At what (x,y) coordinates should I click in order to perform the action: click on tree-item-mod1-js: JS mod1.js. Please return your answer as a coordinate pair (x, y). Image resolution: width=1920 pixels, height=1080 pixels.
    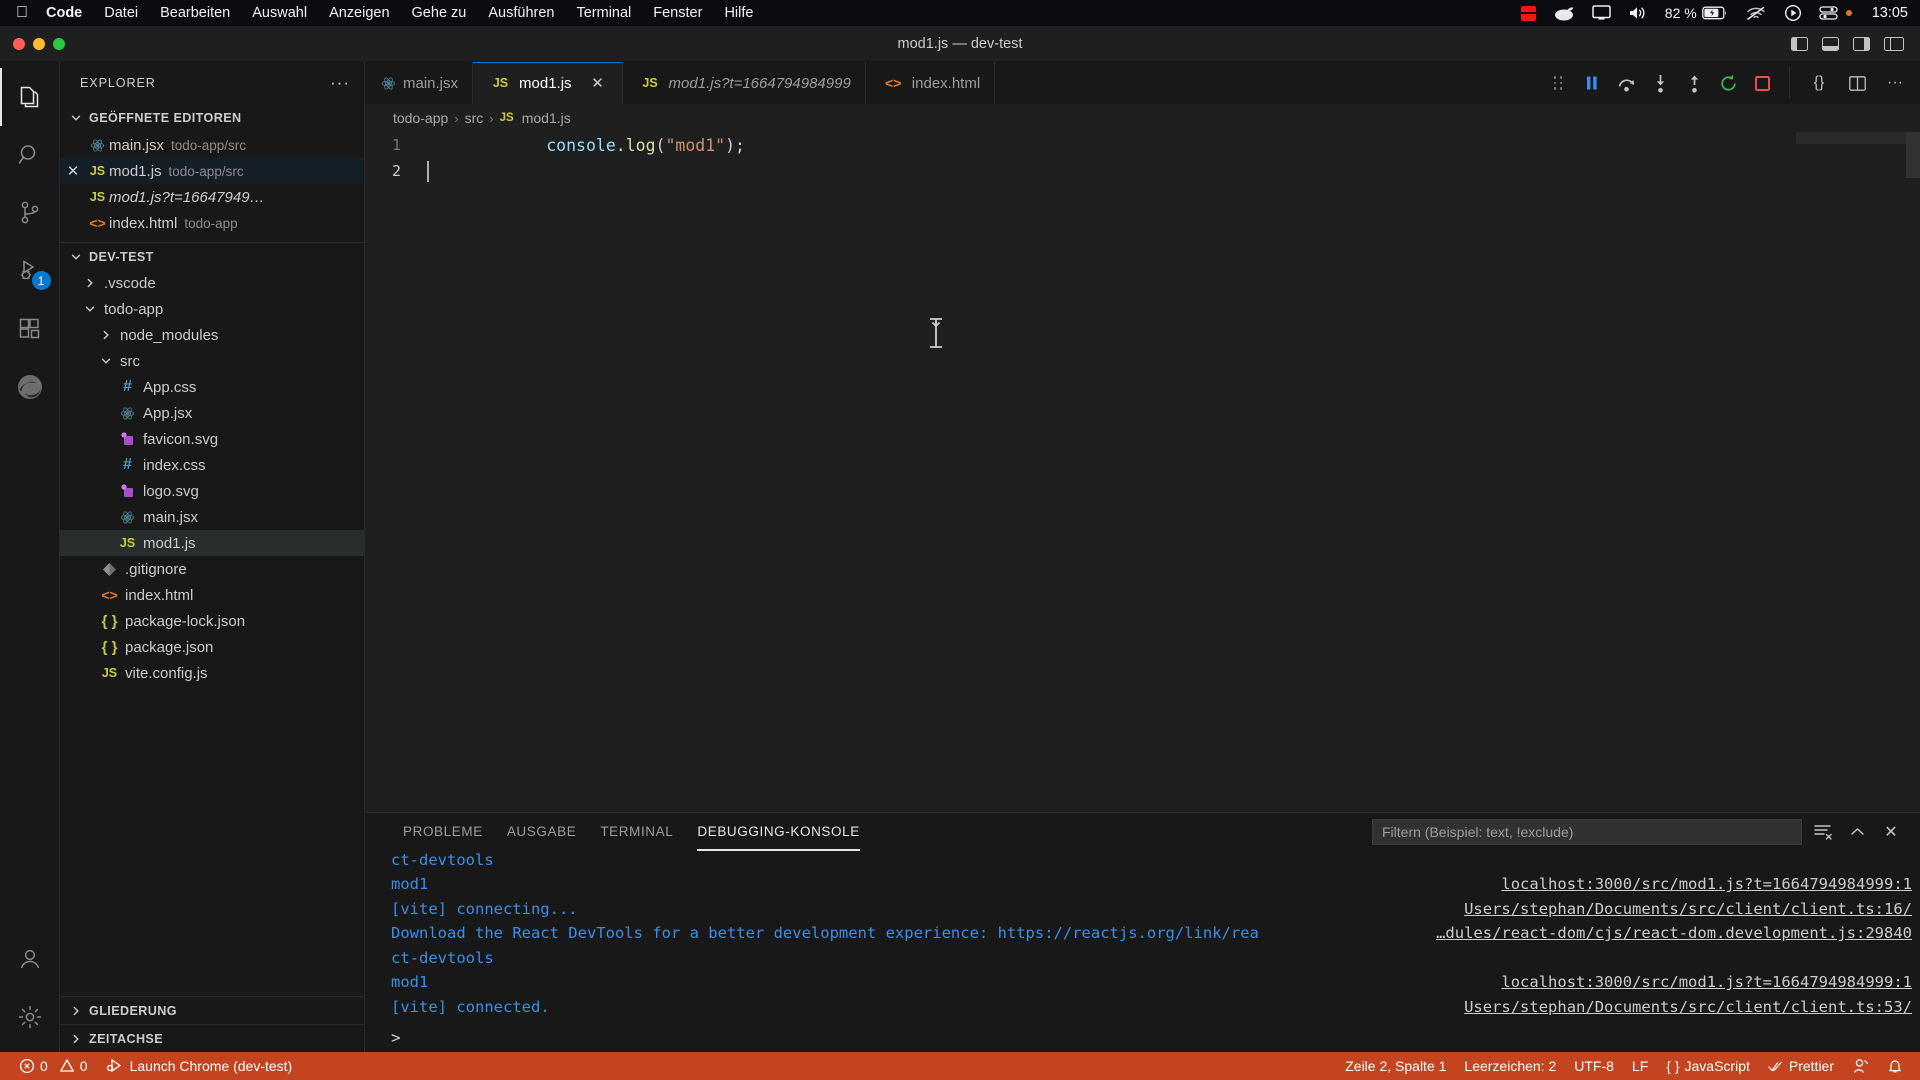
    Looking at the image, I should click on (212, 543).